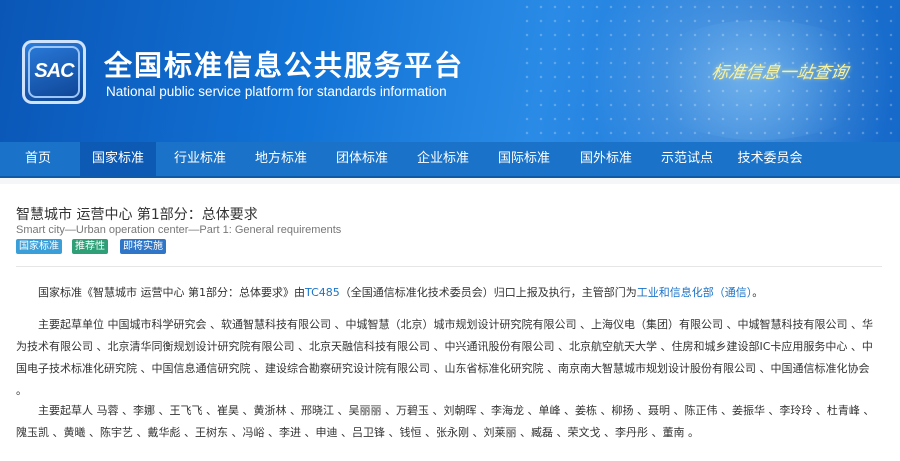 Image resolution: width=900 pixels, height=461 pixels. I want to click on badge-national-standard: 国家标准, so click(39, 246).